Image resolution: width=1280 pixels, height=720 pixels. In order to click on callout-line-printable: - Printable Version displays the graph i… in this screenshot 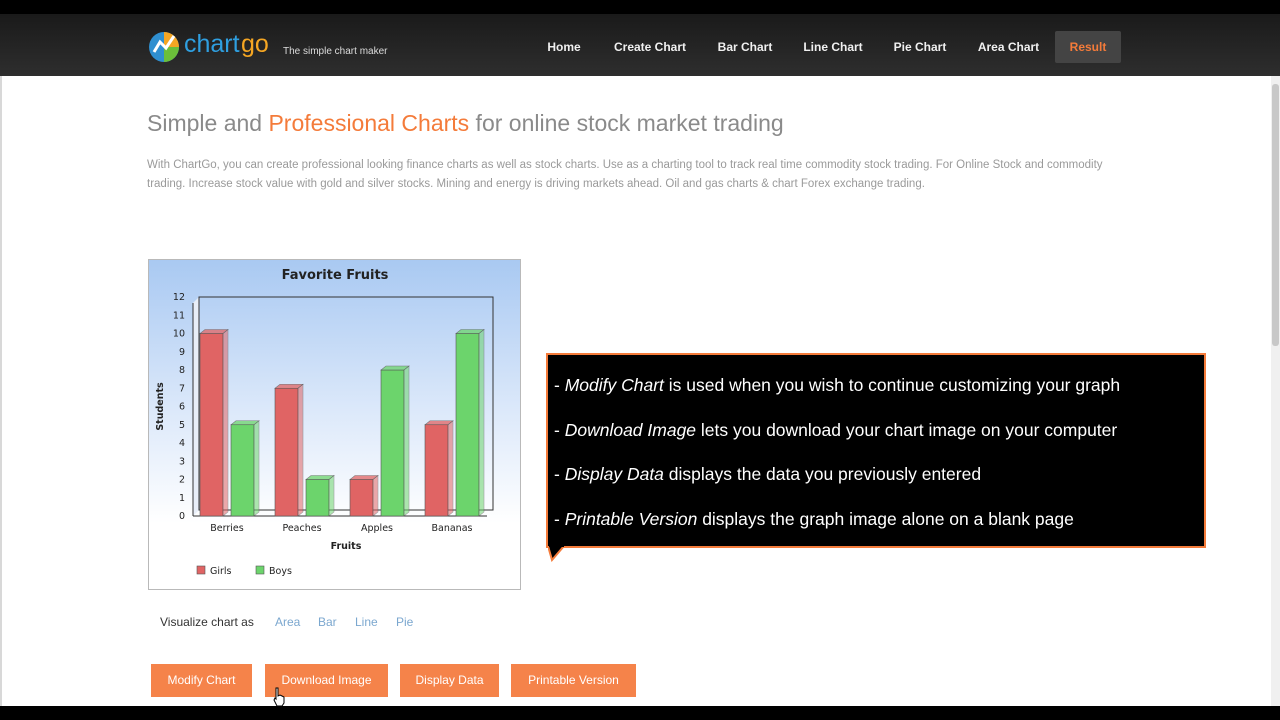, I will do `click(814, 519)`.